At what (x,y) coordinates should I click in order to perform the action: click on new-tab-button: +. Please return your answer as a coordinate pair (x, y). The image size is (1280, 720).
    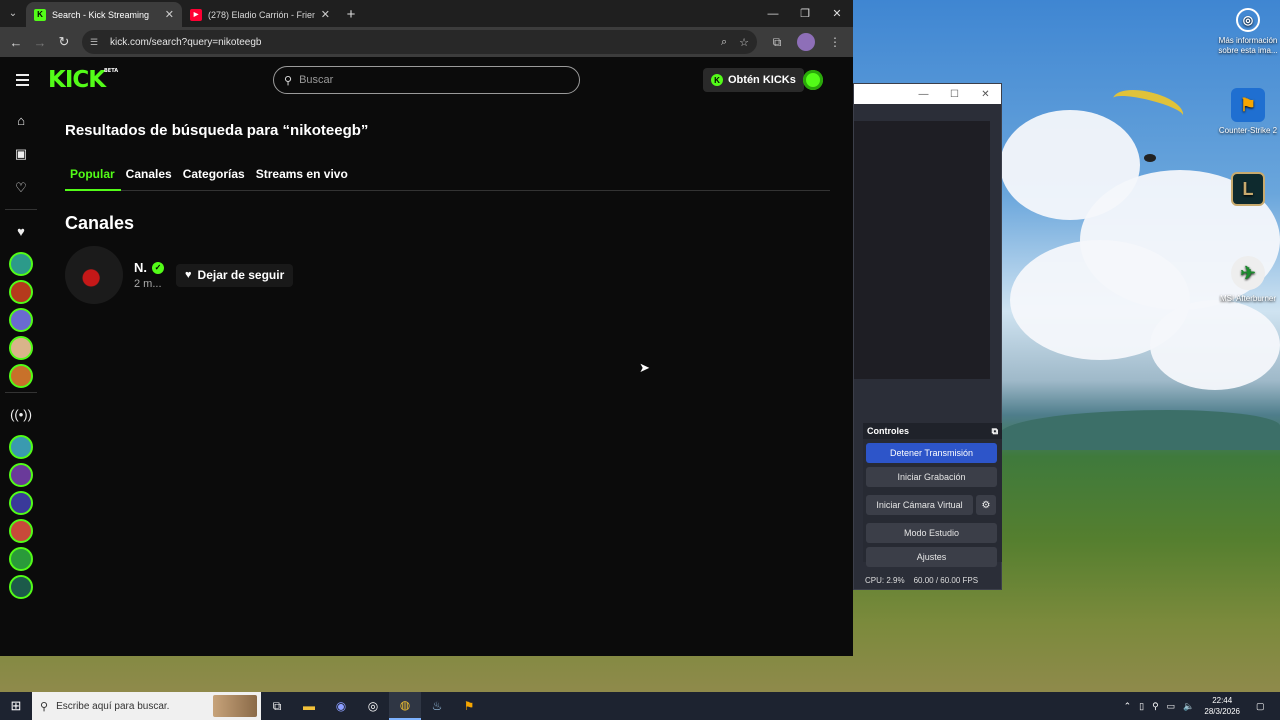
    Looking at the image, I should click on (351, 14).